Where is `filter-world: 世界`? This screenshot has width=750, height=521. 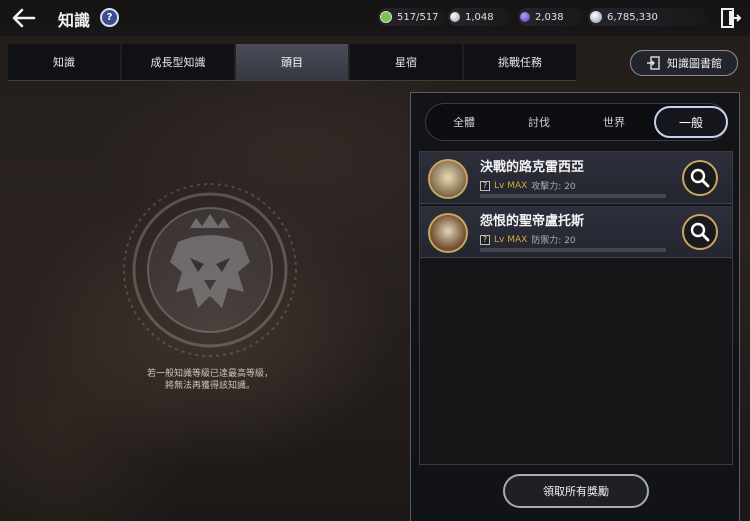
filter-world: 世界 is located at coordinates (614, 122).